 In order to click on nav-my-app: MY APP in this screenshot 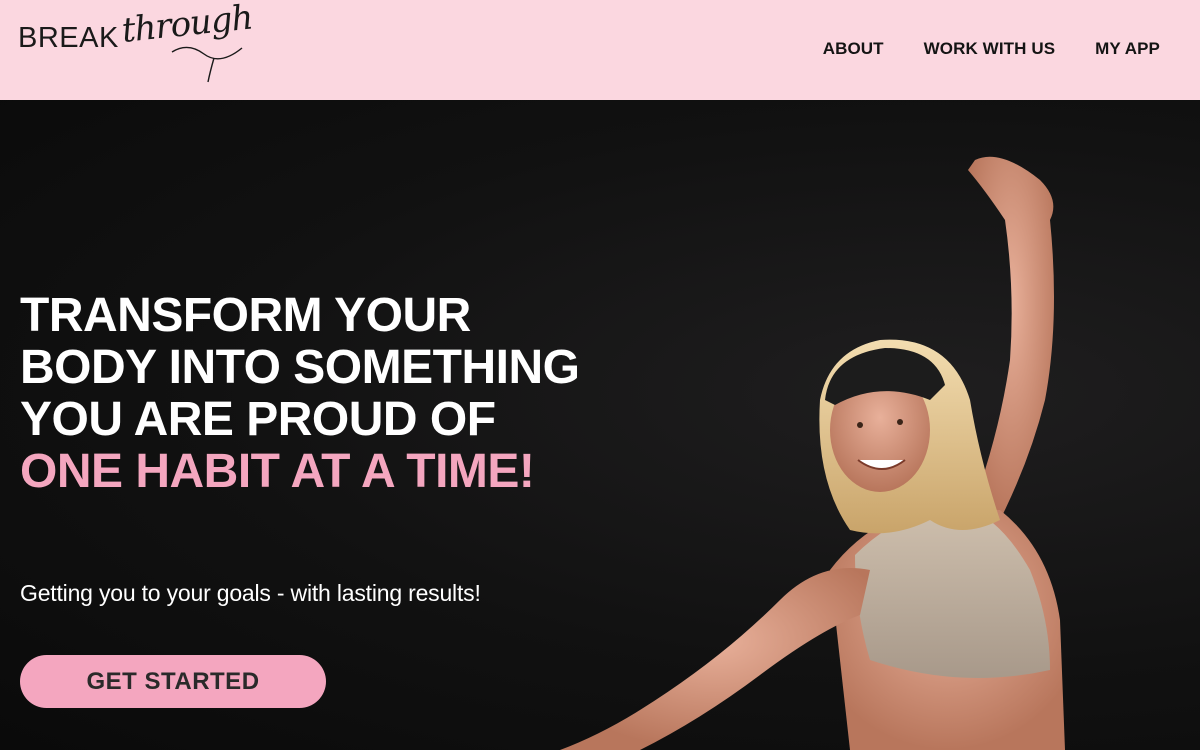, I will do `click(1127, 49)`.